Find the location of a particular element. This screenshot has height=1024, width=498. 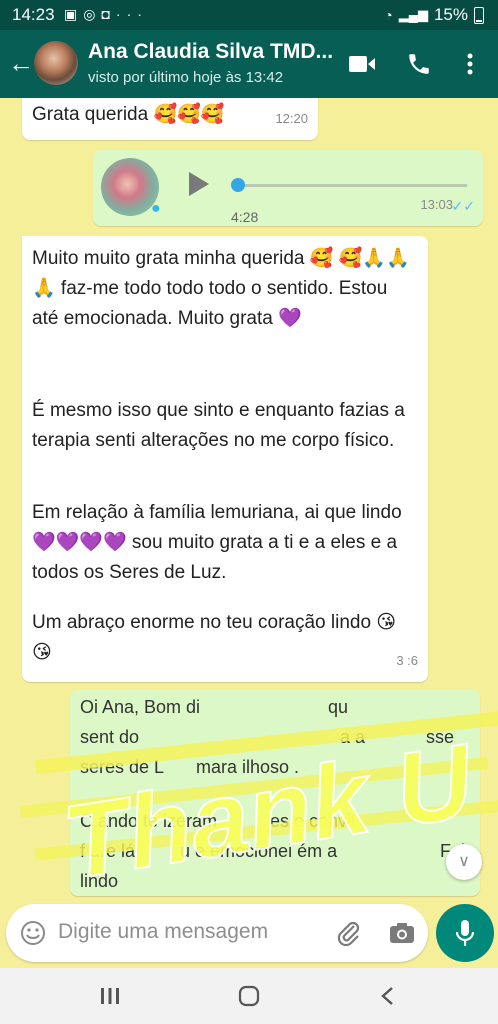

record-voice-button is located at coordinates (465, 933).